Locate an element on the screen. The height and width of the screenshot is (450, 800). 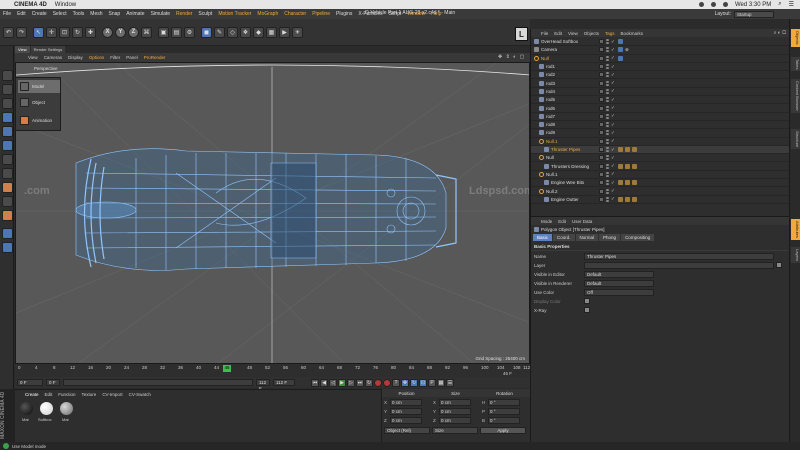
mac-menu-window: Window is located at coordinates (65, 5).